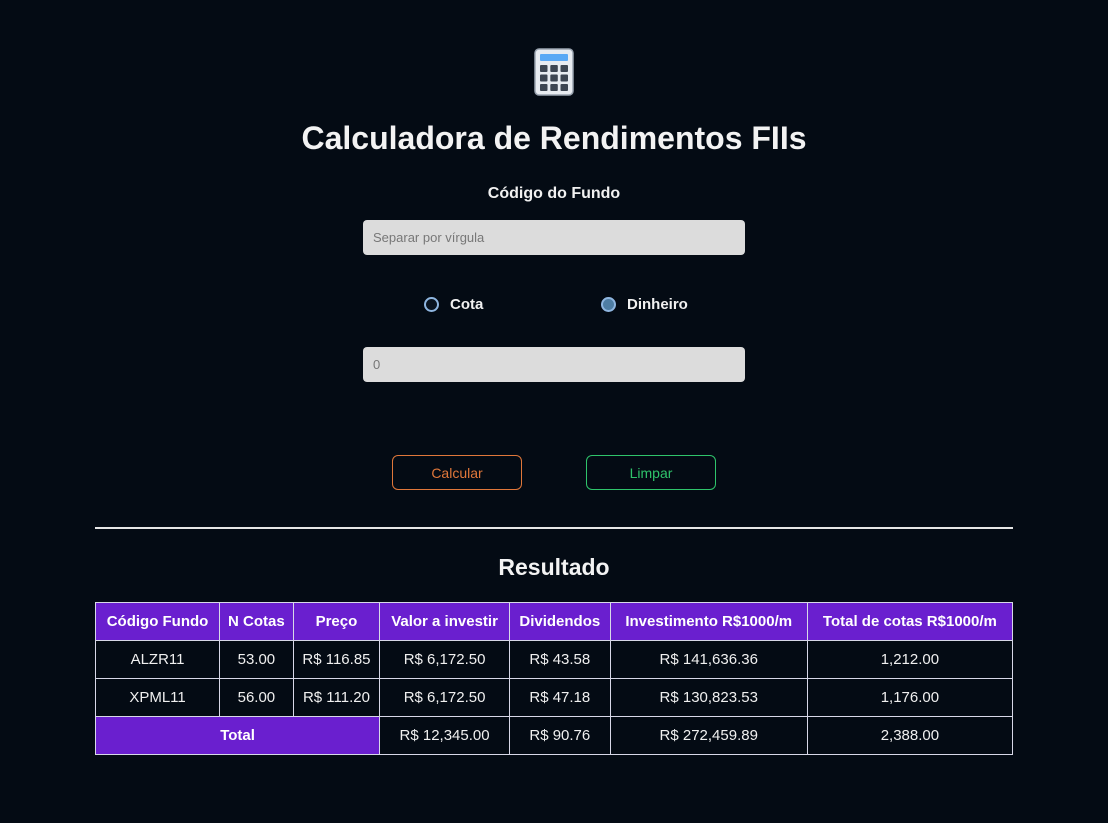 Image resolution: width=1108 pixels, height=823 pixels. Describe the element at coordinates (336, 697) in the screenshot. I see `cell-preco: R$ 111.20` at that location.